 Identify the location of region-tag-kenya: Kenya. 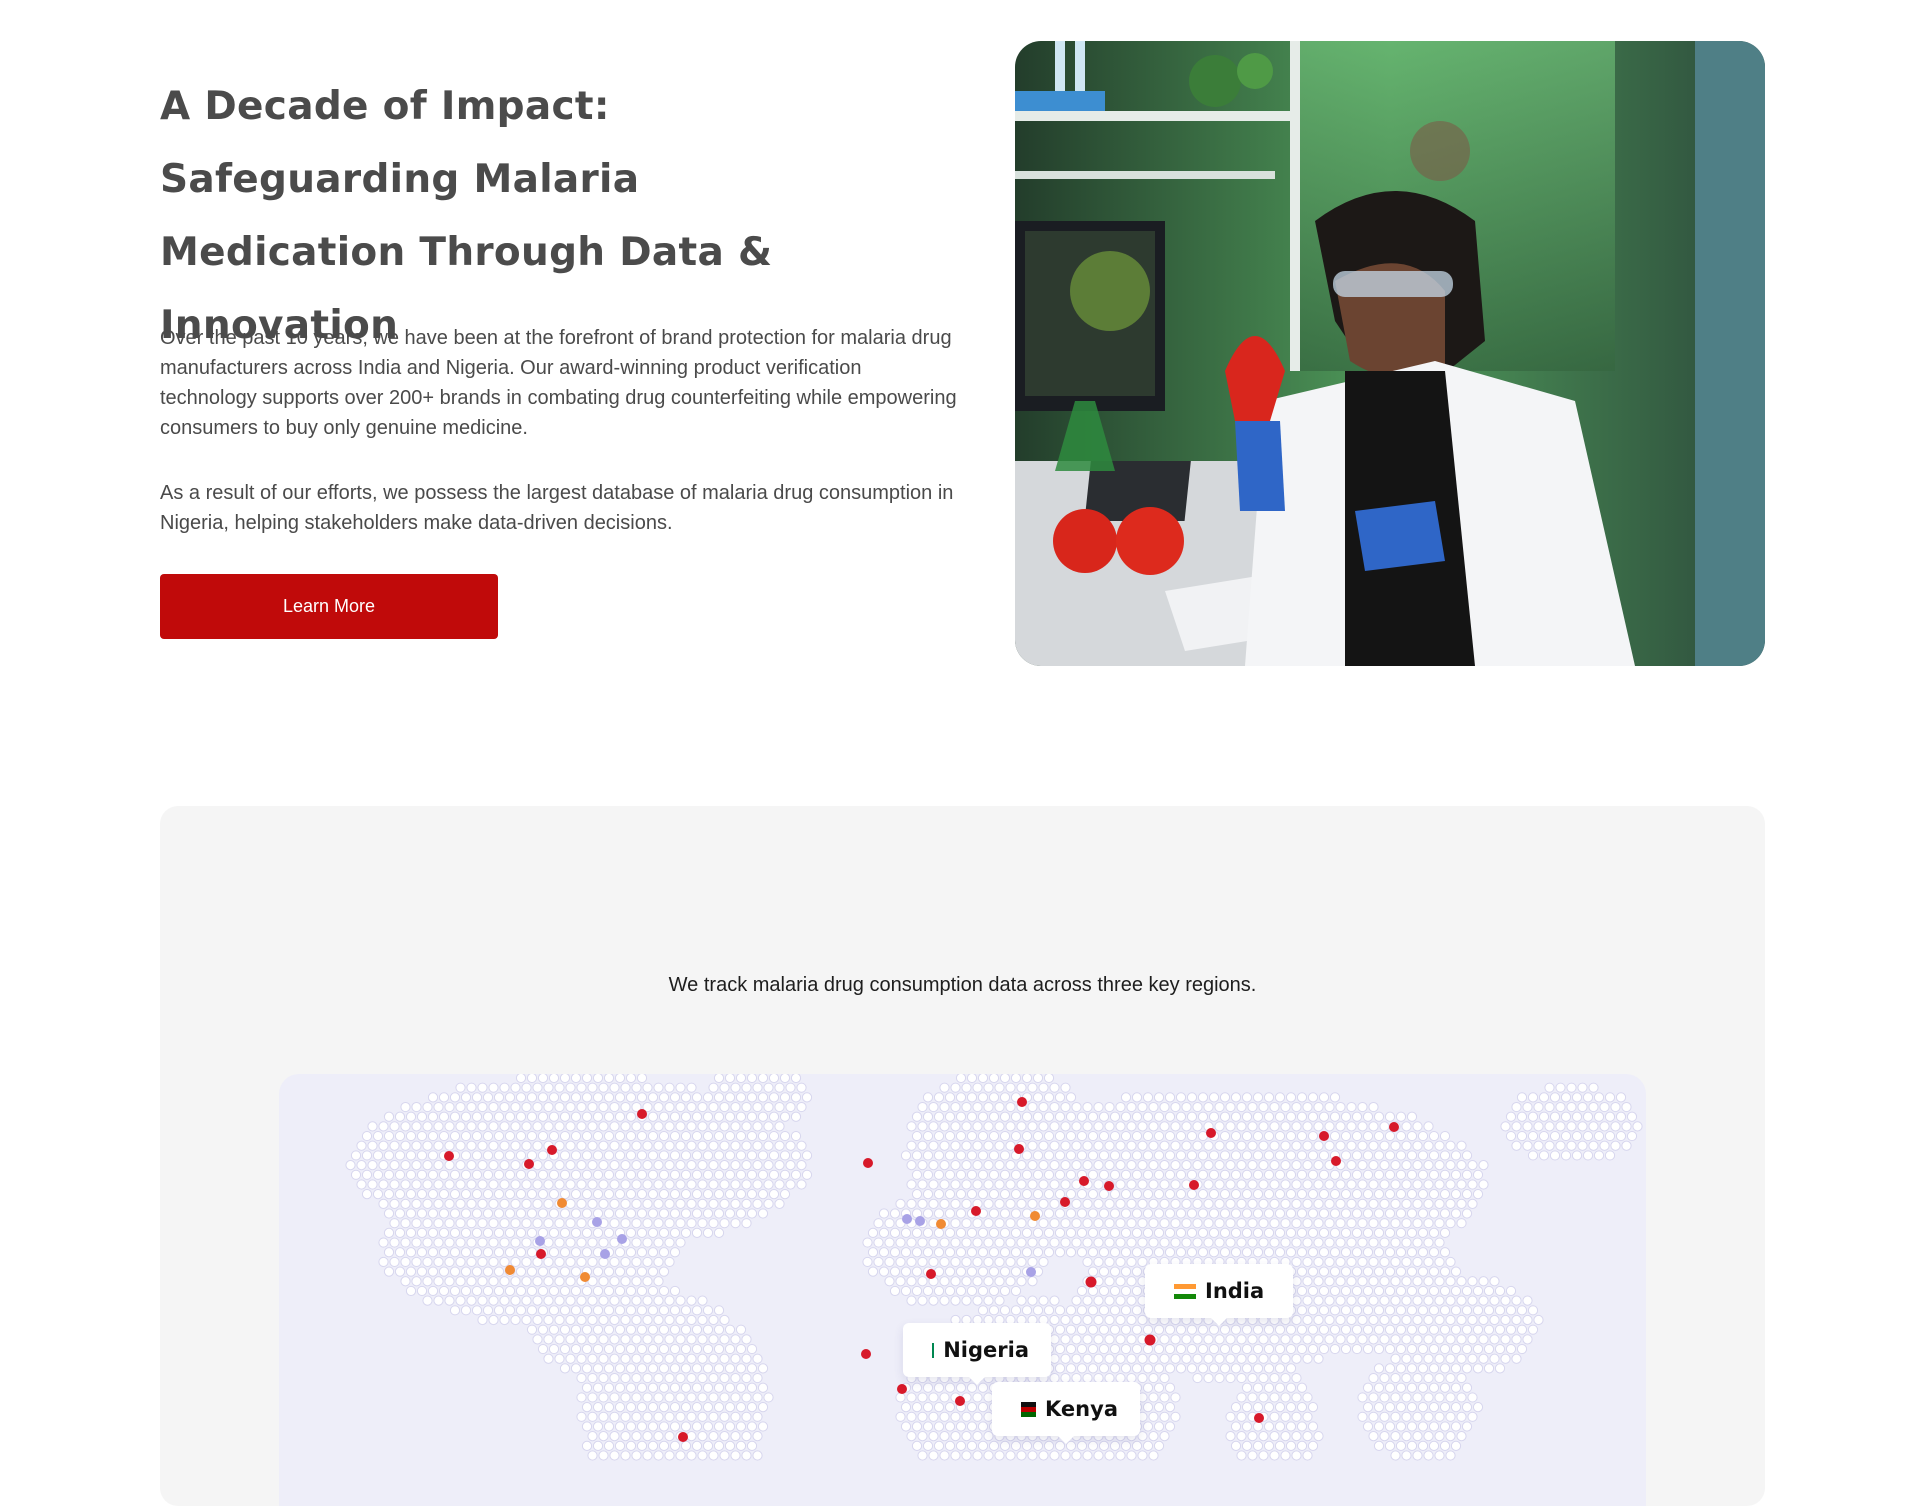
(1066, 1413).